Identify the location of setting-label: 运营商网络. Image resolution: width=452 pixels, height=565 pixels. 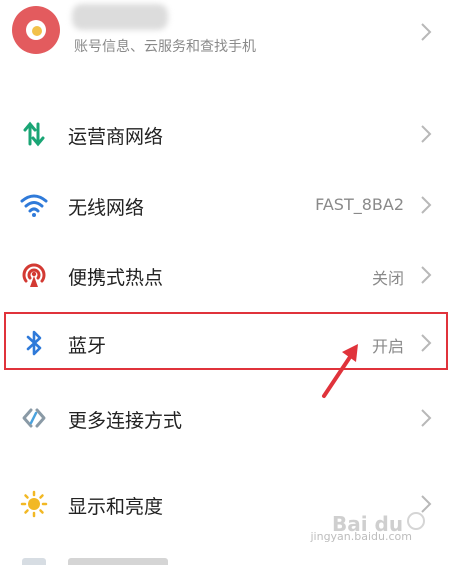
(116, 137).